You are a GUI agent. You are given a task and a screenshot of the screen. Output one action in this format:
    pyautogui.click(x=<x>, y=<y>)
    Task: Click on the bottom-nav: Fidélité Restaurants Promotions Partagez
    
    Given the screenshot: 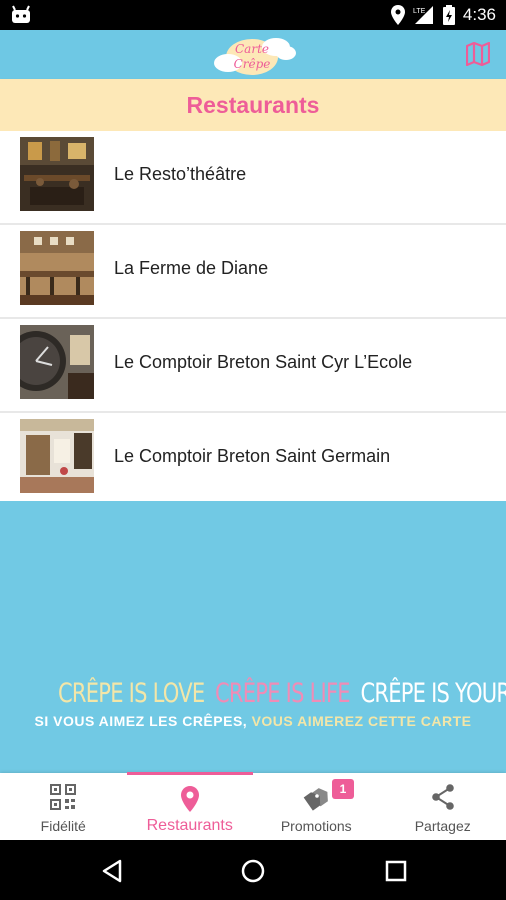 What is the action you would take?
    pyautogui.click(x=253, y=806)
    